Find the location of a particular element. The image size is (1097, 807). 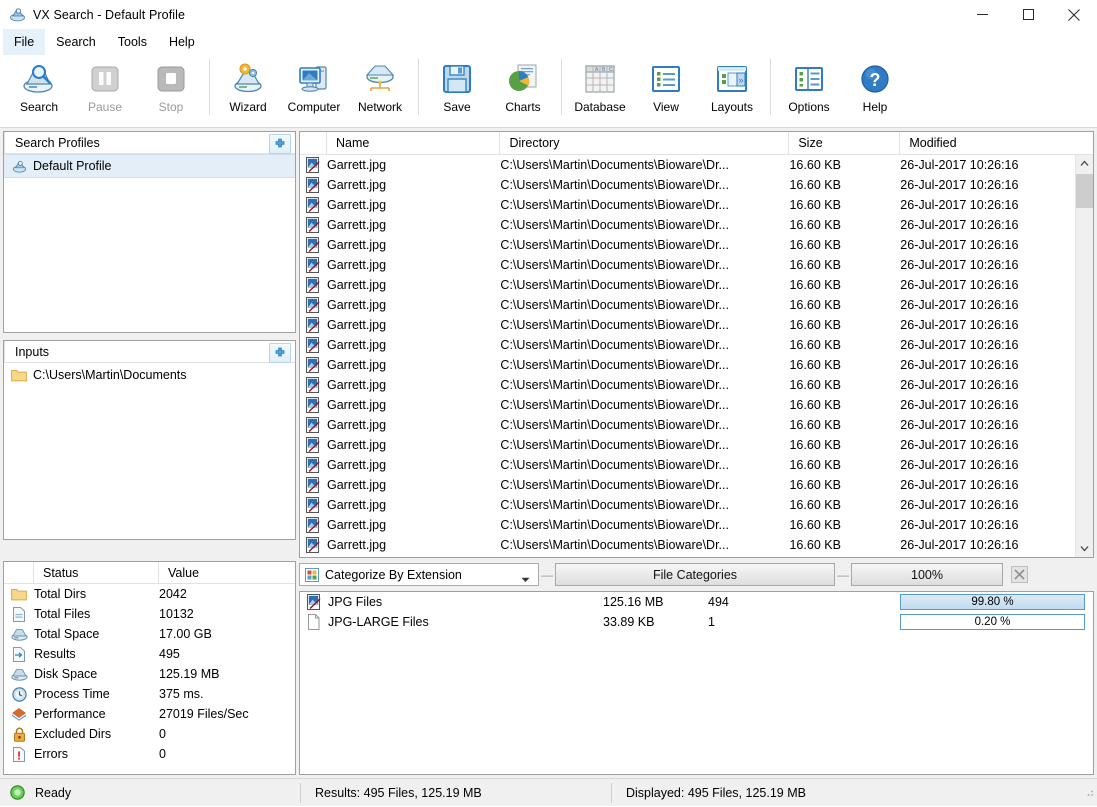

categorize-by-combo: Categorize By Extension is located at coordinates (419, 574).